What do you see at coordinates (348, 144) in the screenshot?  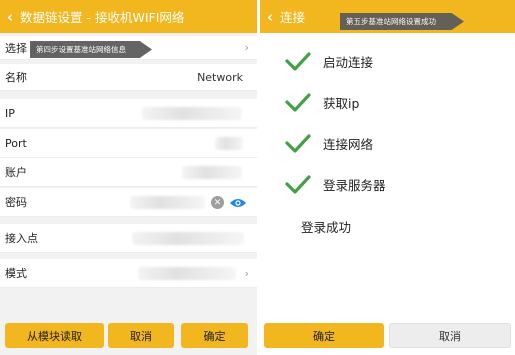 I see `step-label: 连接网络` at bounding box center [348, 144].